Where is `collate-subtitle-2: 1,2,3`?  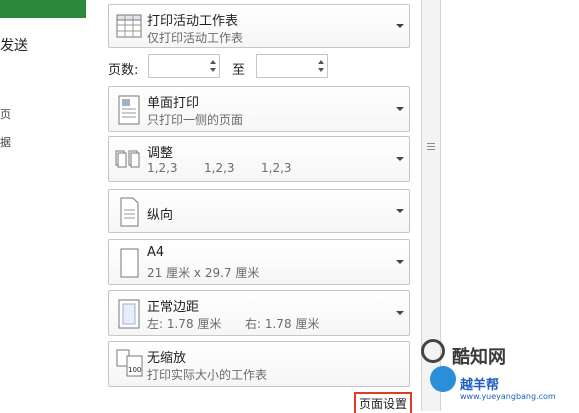 collate-subtitle-2: 1,2,3 is located at coordinates (219, 168).